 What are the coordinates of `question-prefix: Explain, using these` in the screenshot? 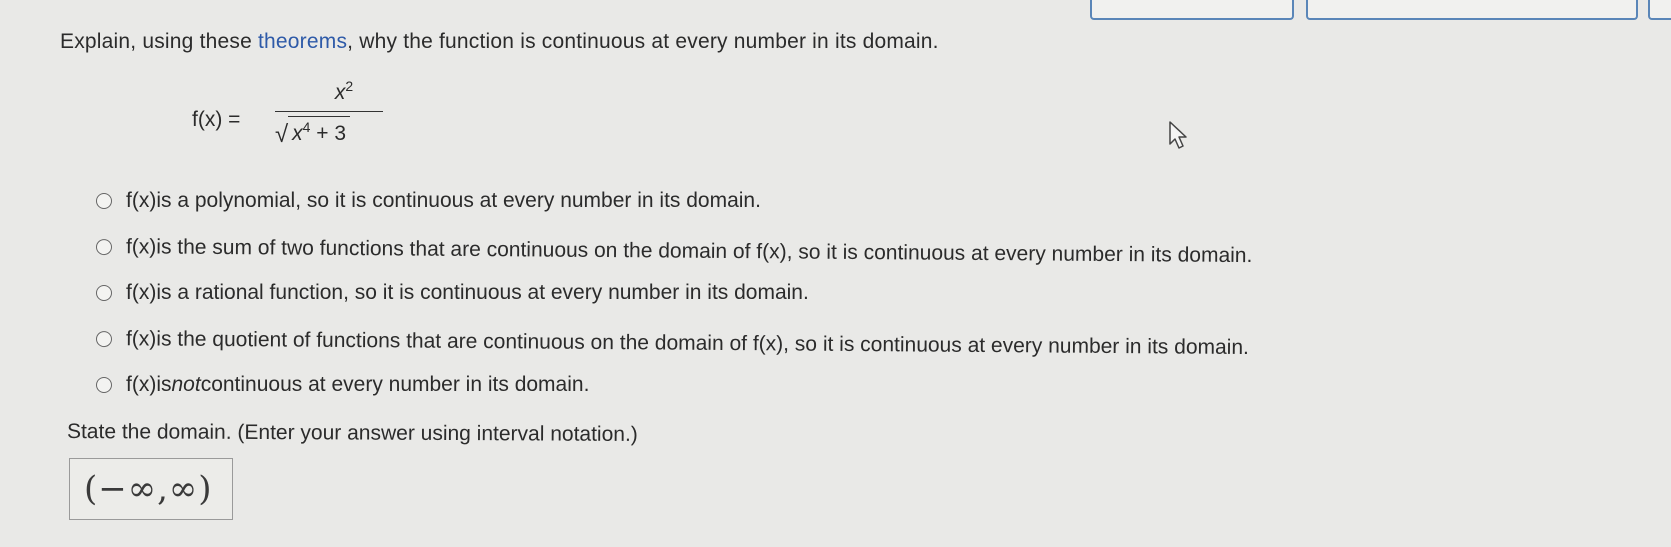 It's located at (159, 41).